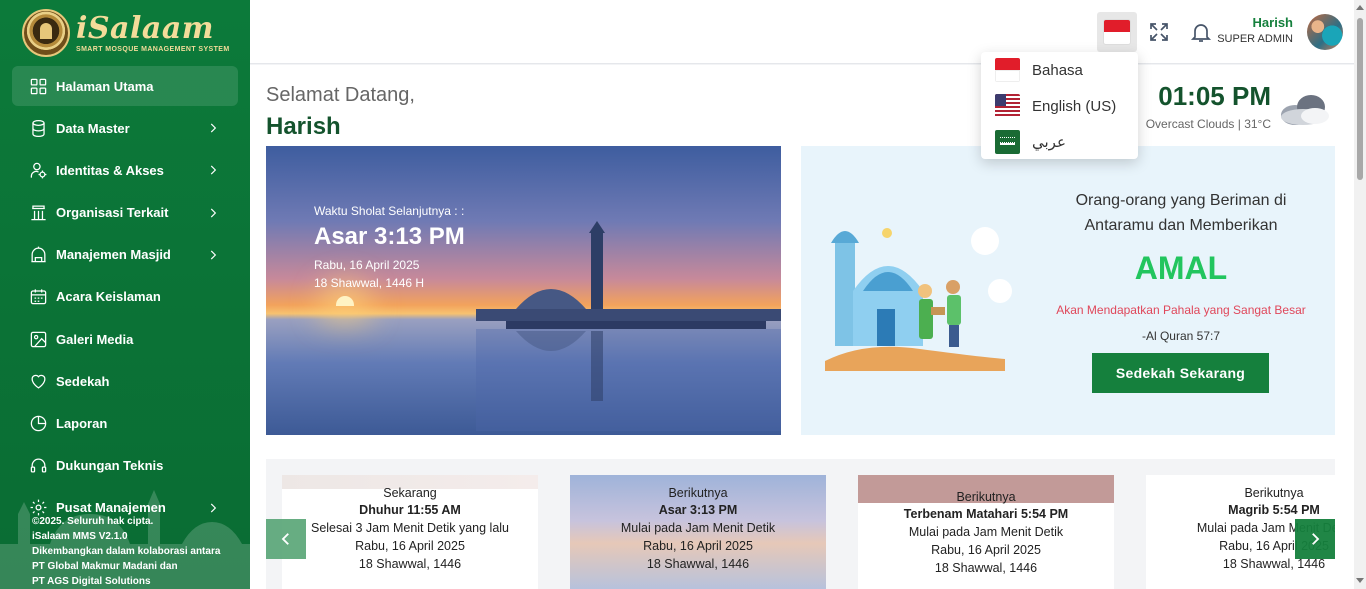  I want to click on welcome-greeting: Selamat Datang,, so click(340, 95).